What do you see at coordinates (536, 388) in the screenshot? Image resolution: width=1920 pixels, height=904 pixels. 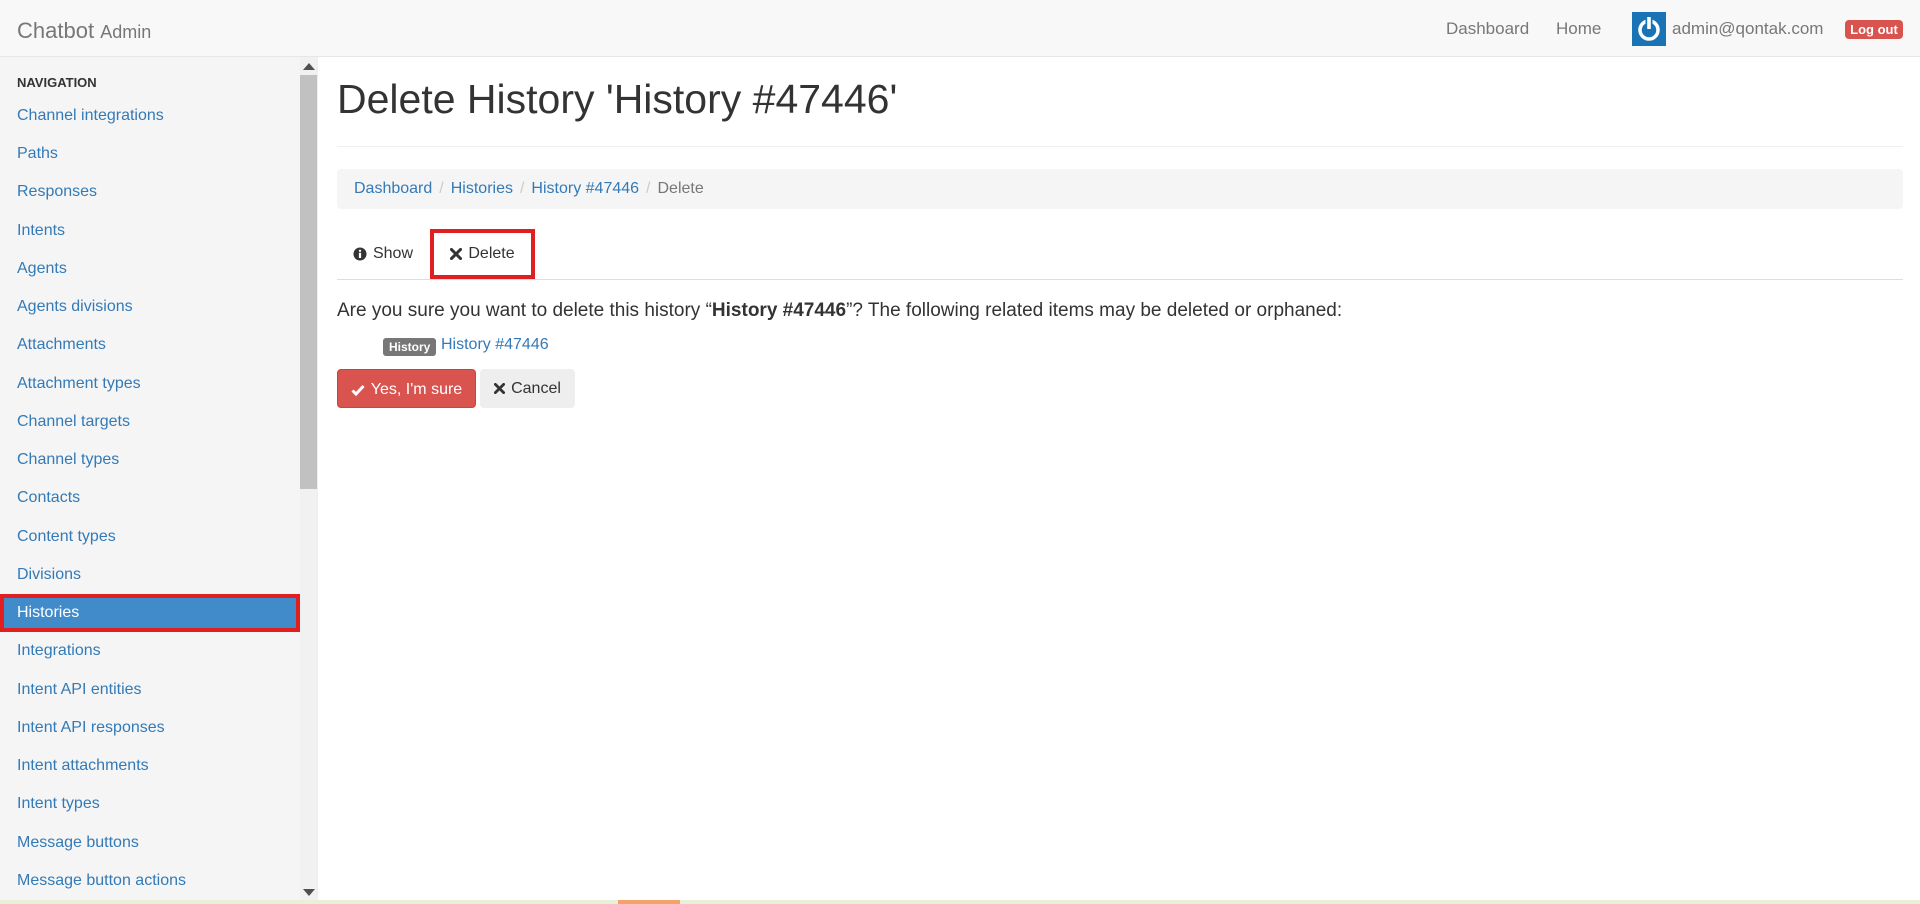 I see `cancel-label: Cancel` at bounding box center [536, 388].